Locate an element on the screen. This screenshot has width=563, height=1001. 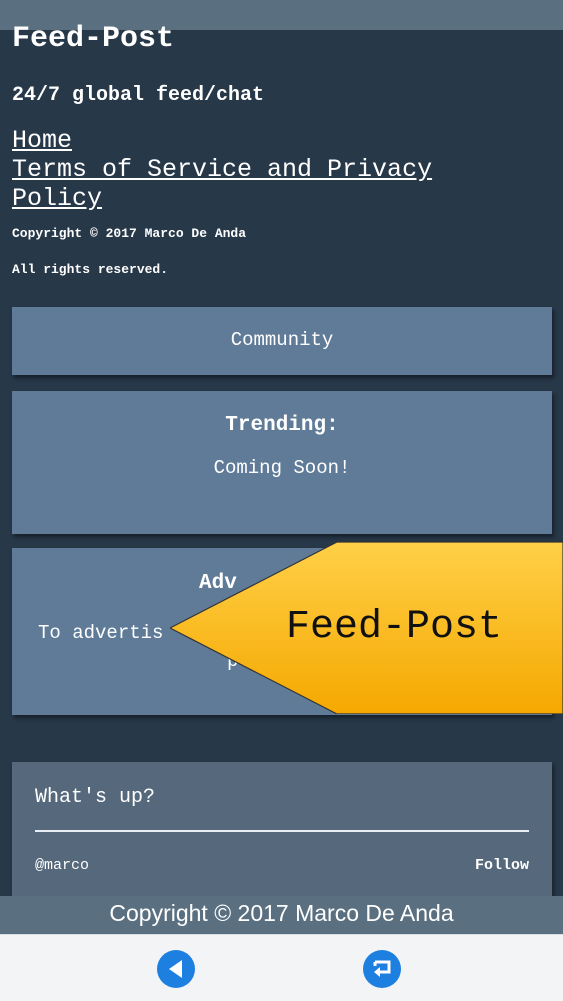
site-tagline: 24/7 global feed/chat is located at coordinates (138, 95).